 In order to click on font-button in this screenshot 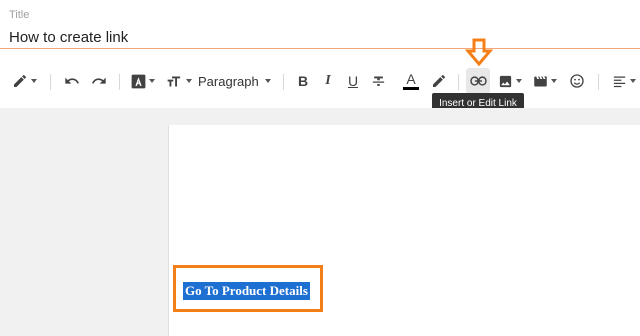, I will do `click(143, 81)`.